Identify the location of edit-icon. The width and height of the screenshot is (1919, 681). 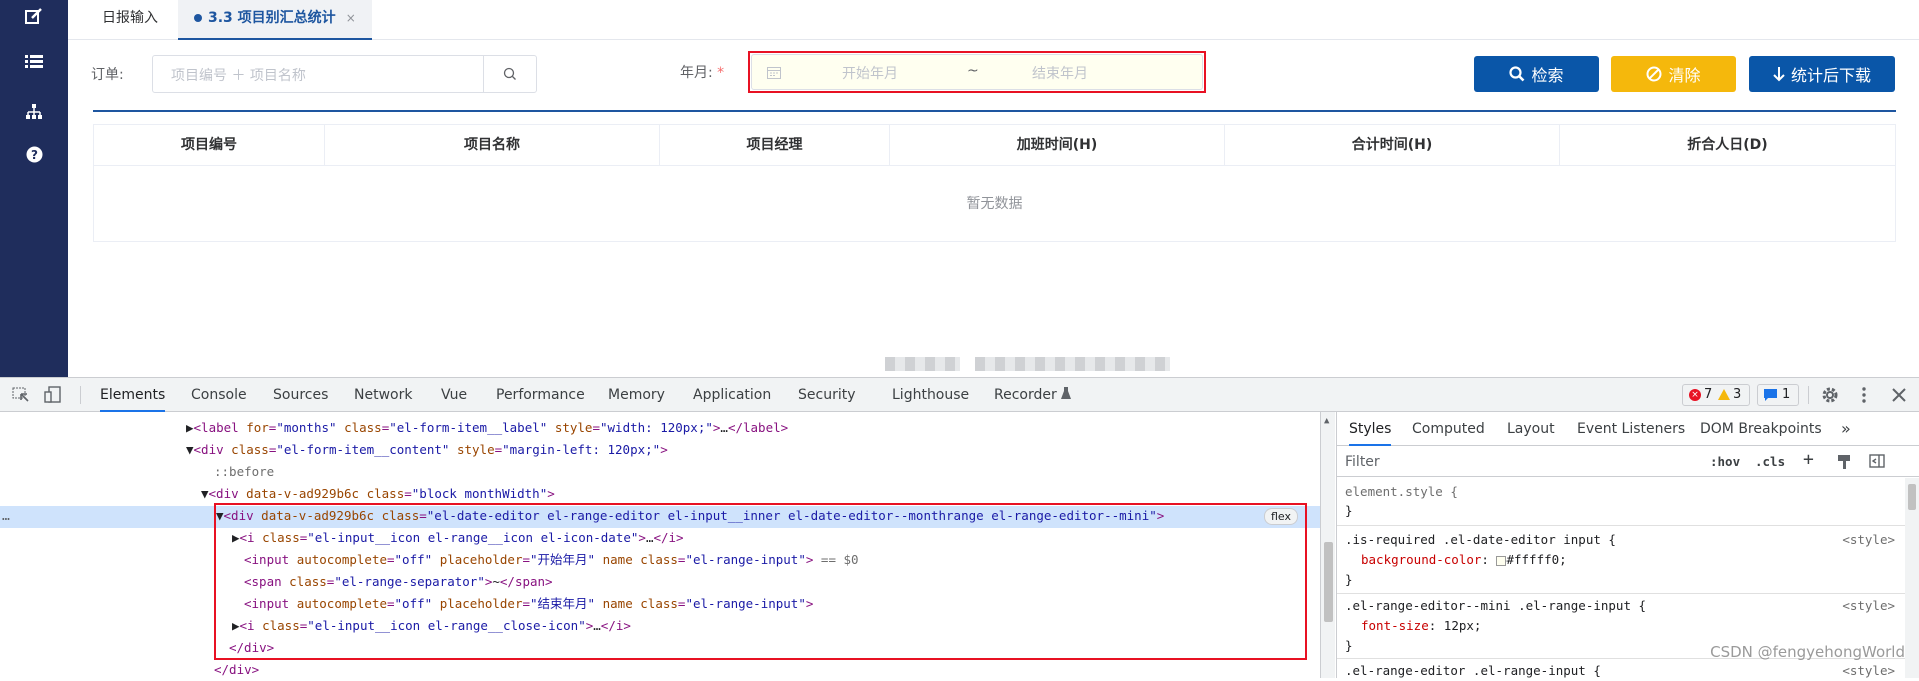
(34, 16).